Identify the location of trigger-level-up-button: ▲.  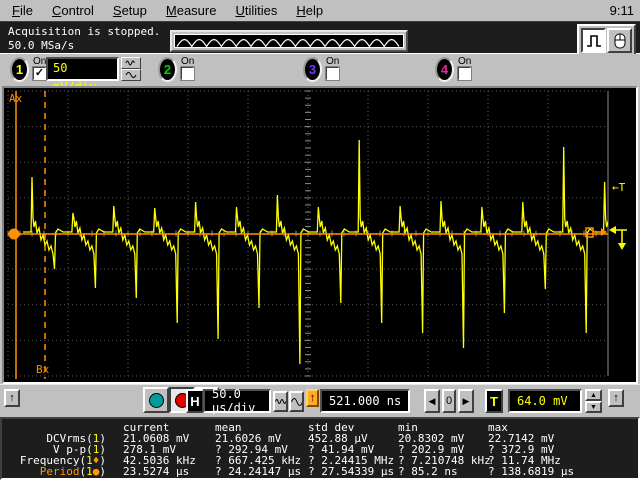
(593, 395).